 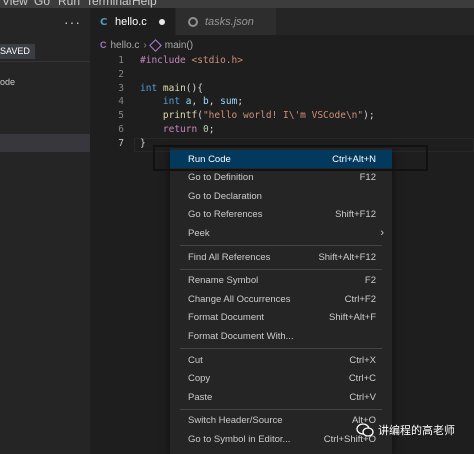 I want to click on breadcrumb: C hello.c › main(), so click(x=146, y=45).